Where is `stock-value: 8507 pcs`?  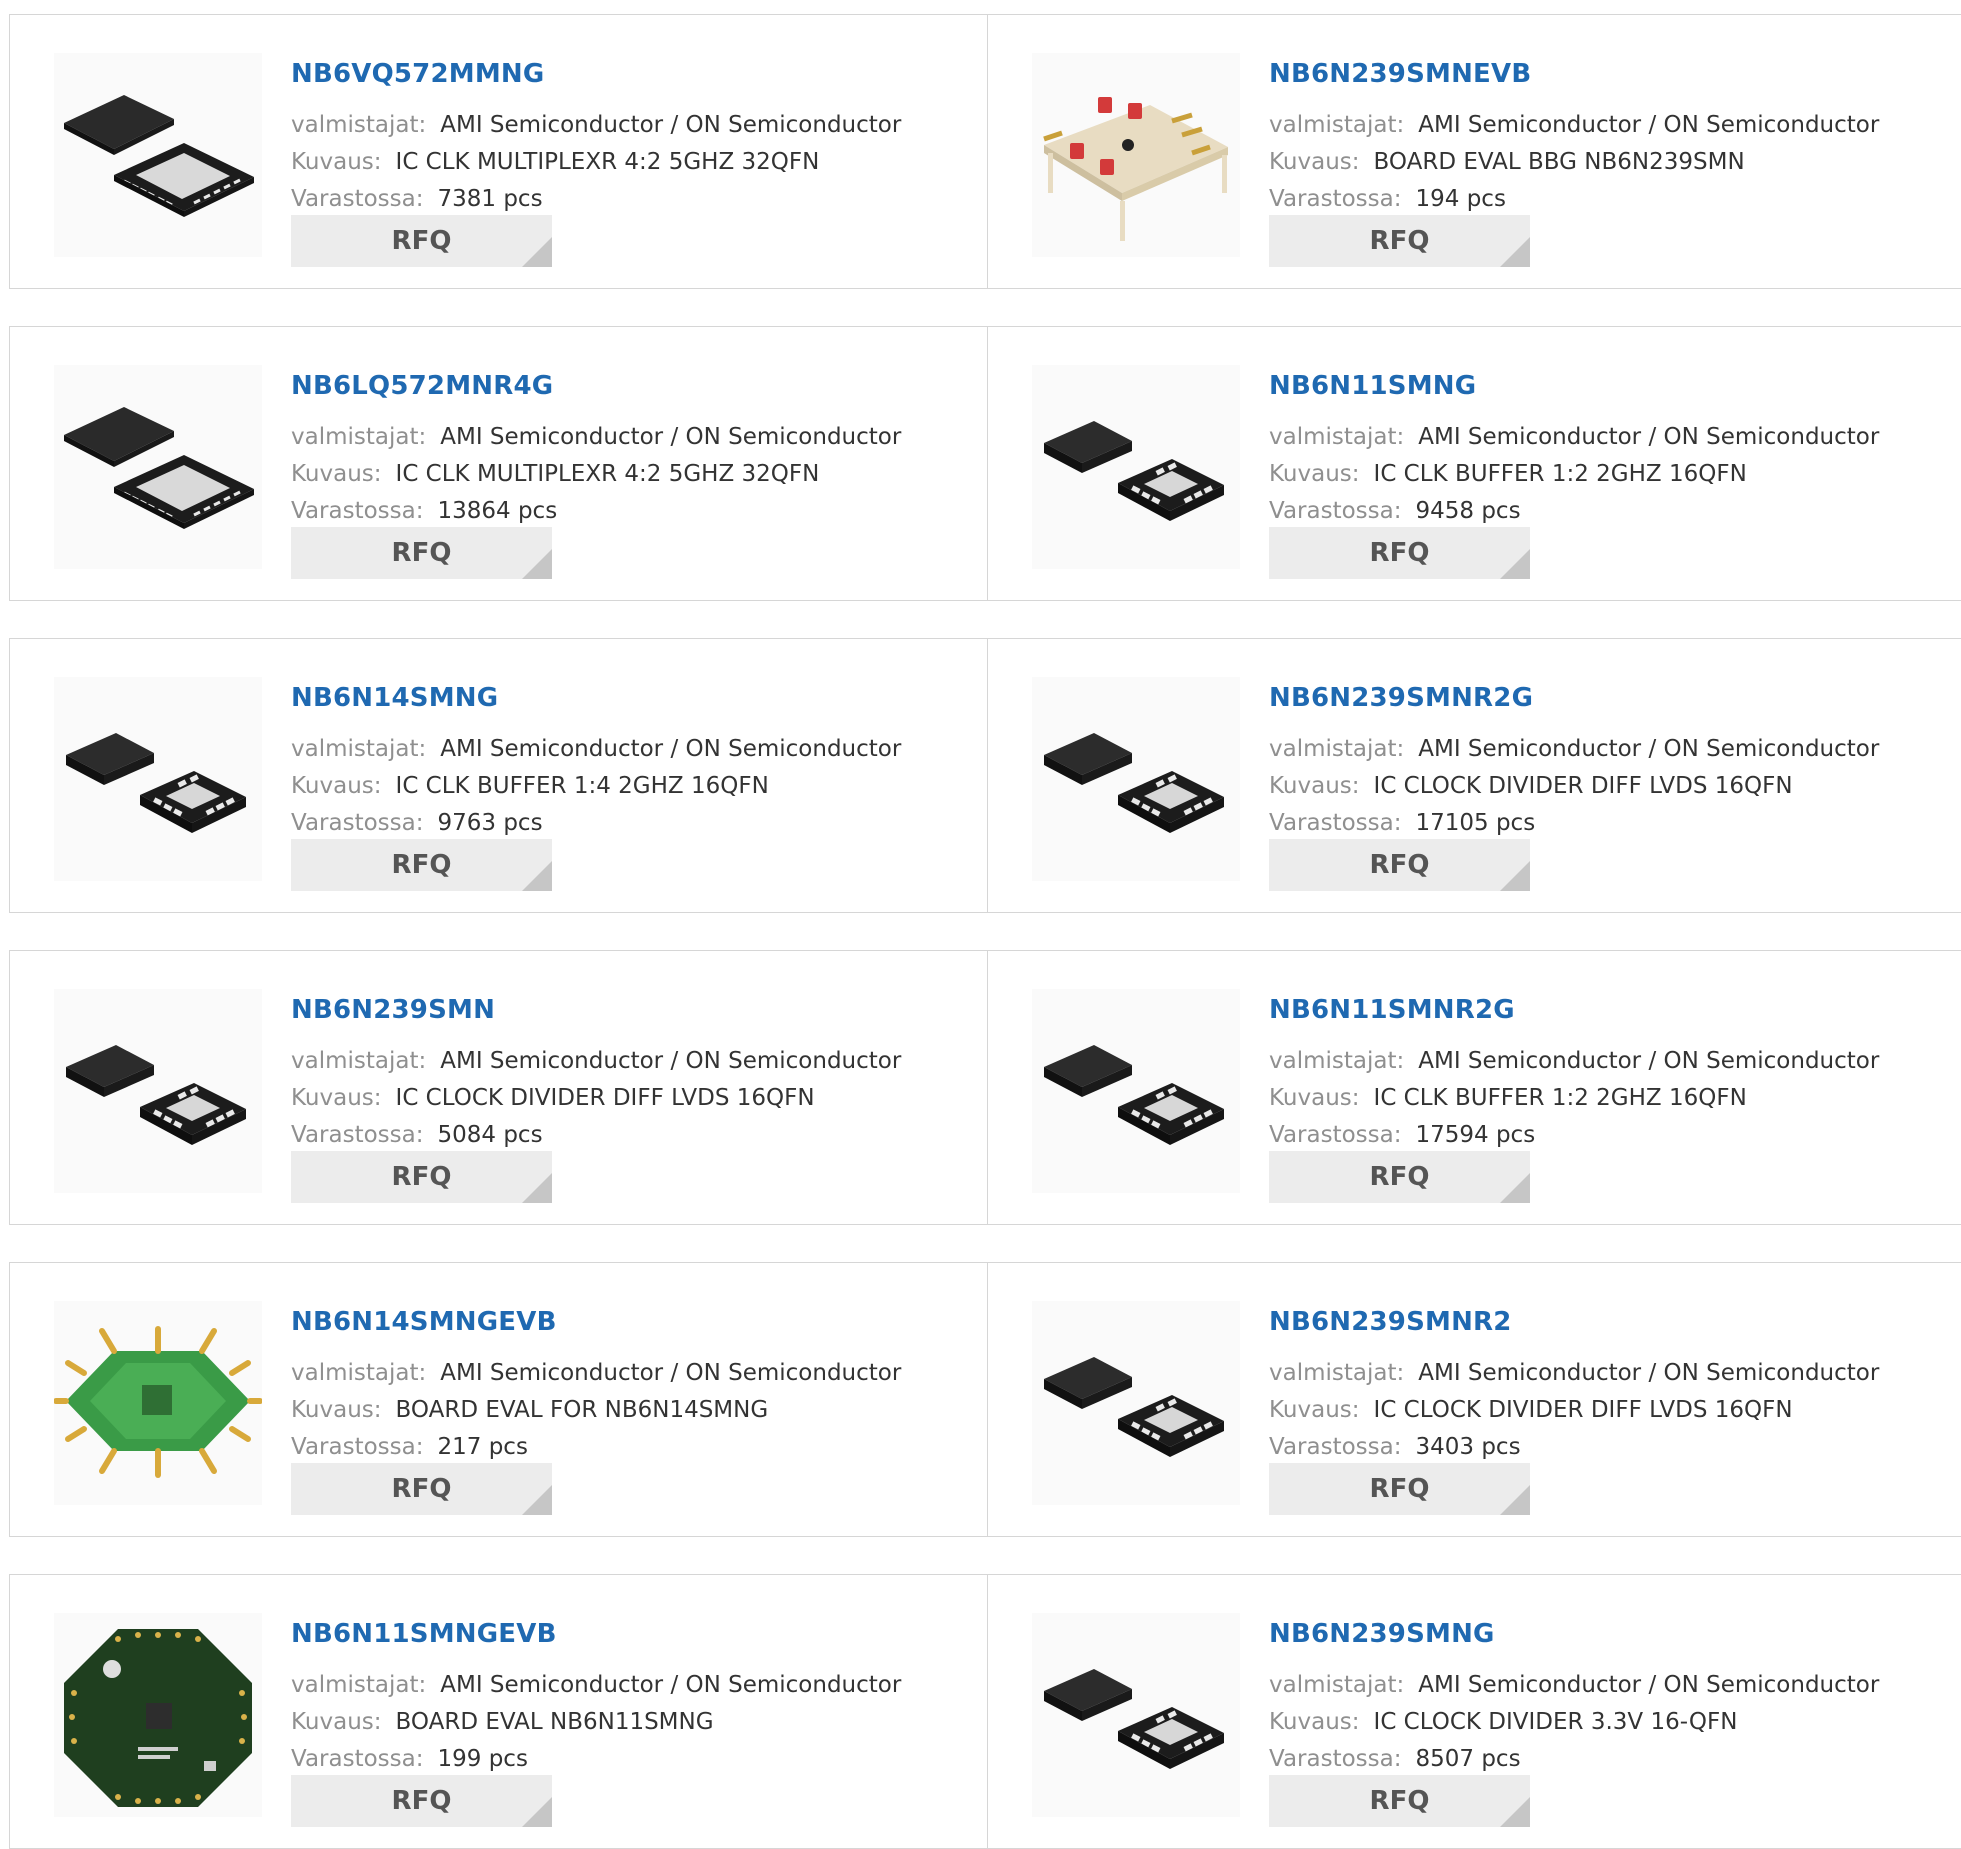 stock-value: 8507 pcs is located at coordinates (1468, 1759).